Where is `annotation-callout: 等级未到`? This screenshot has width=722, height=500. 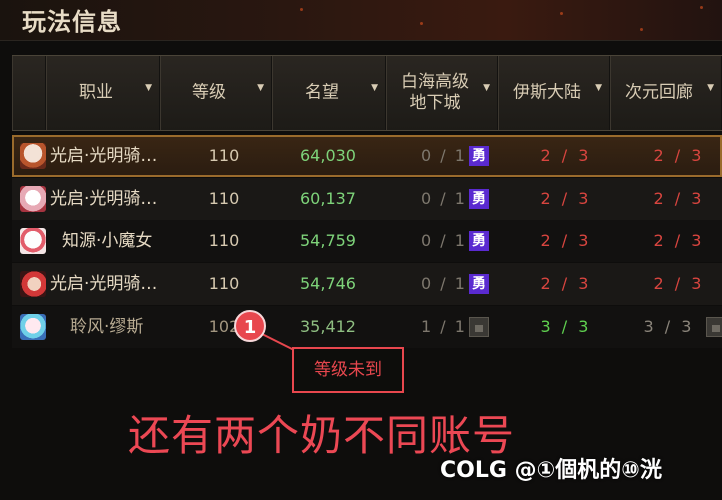 annotation-callout: 等级未到 is located at coordinates (348, 370).